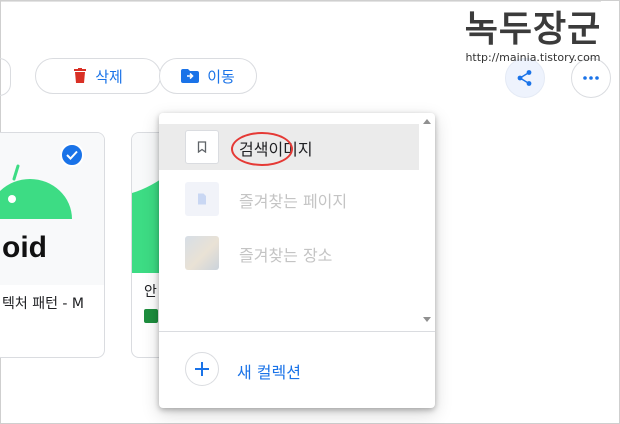 The width and height of the screenshot is (620, 424). I want to click on new-collection-label: 새 컬렉션, so click(269, 372).